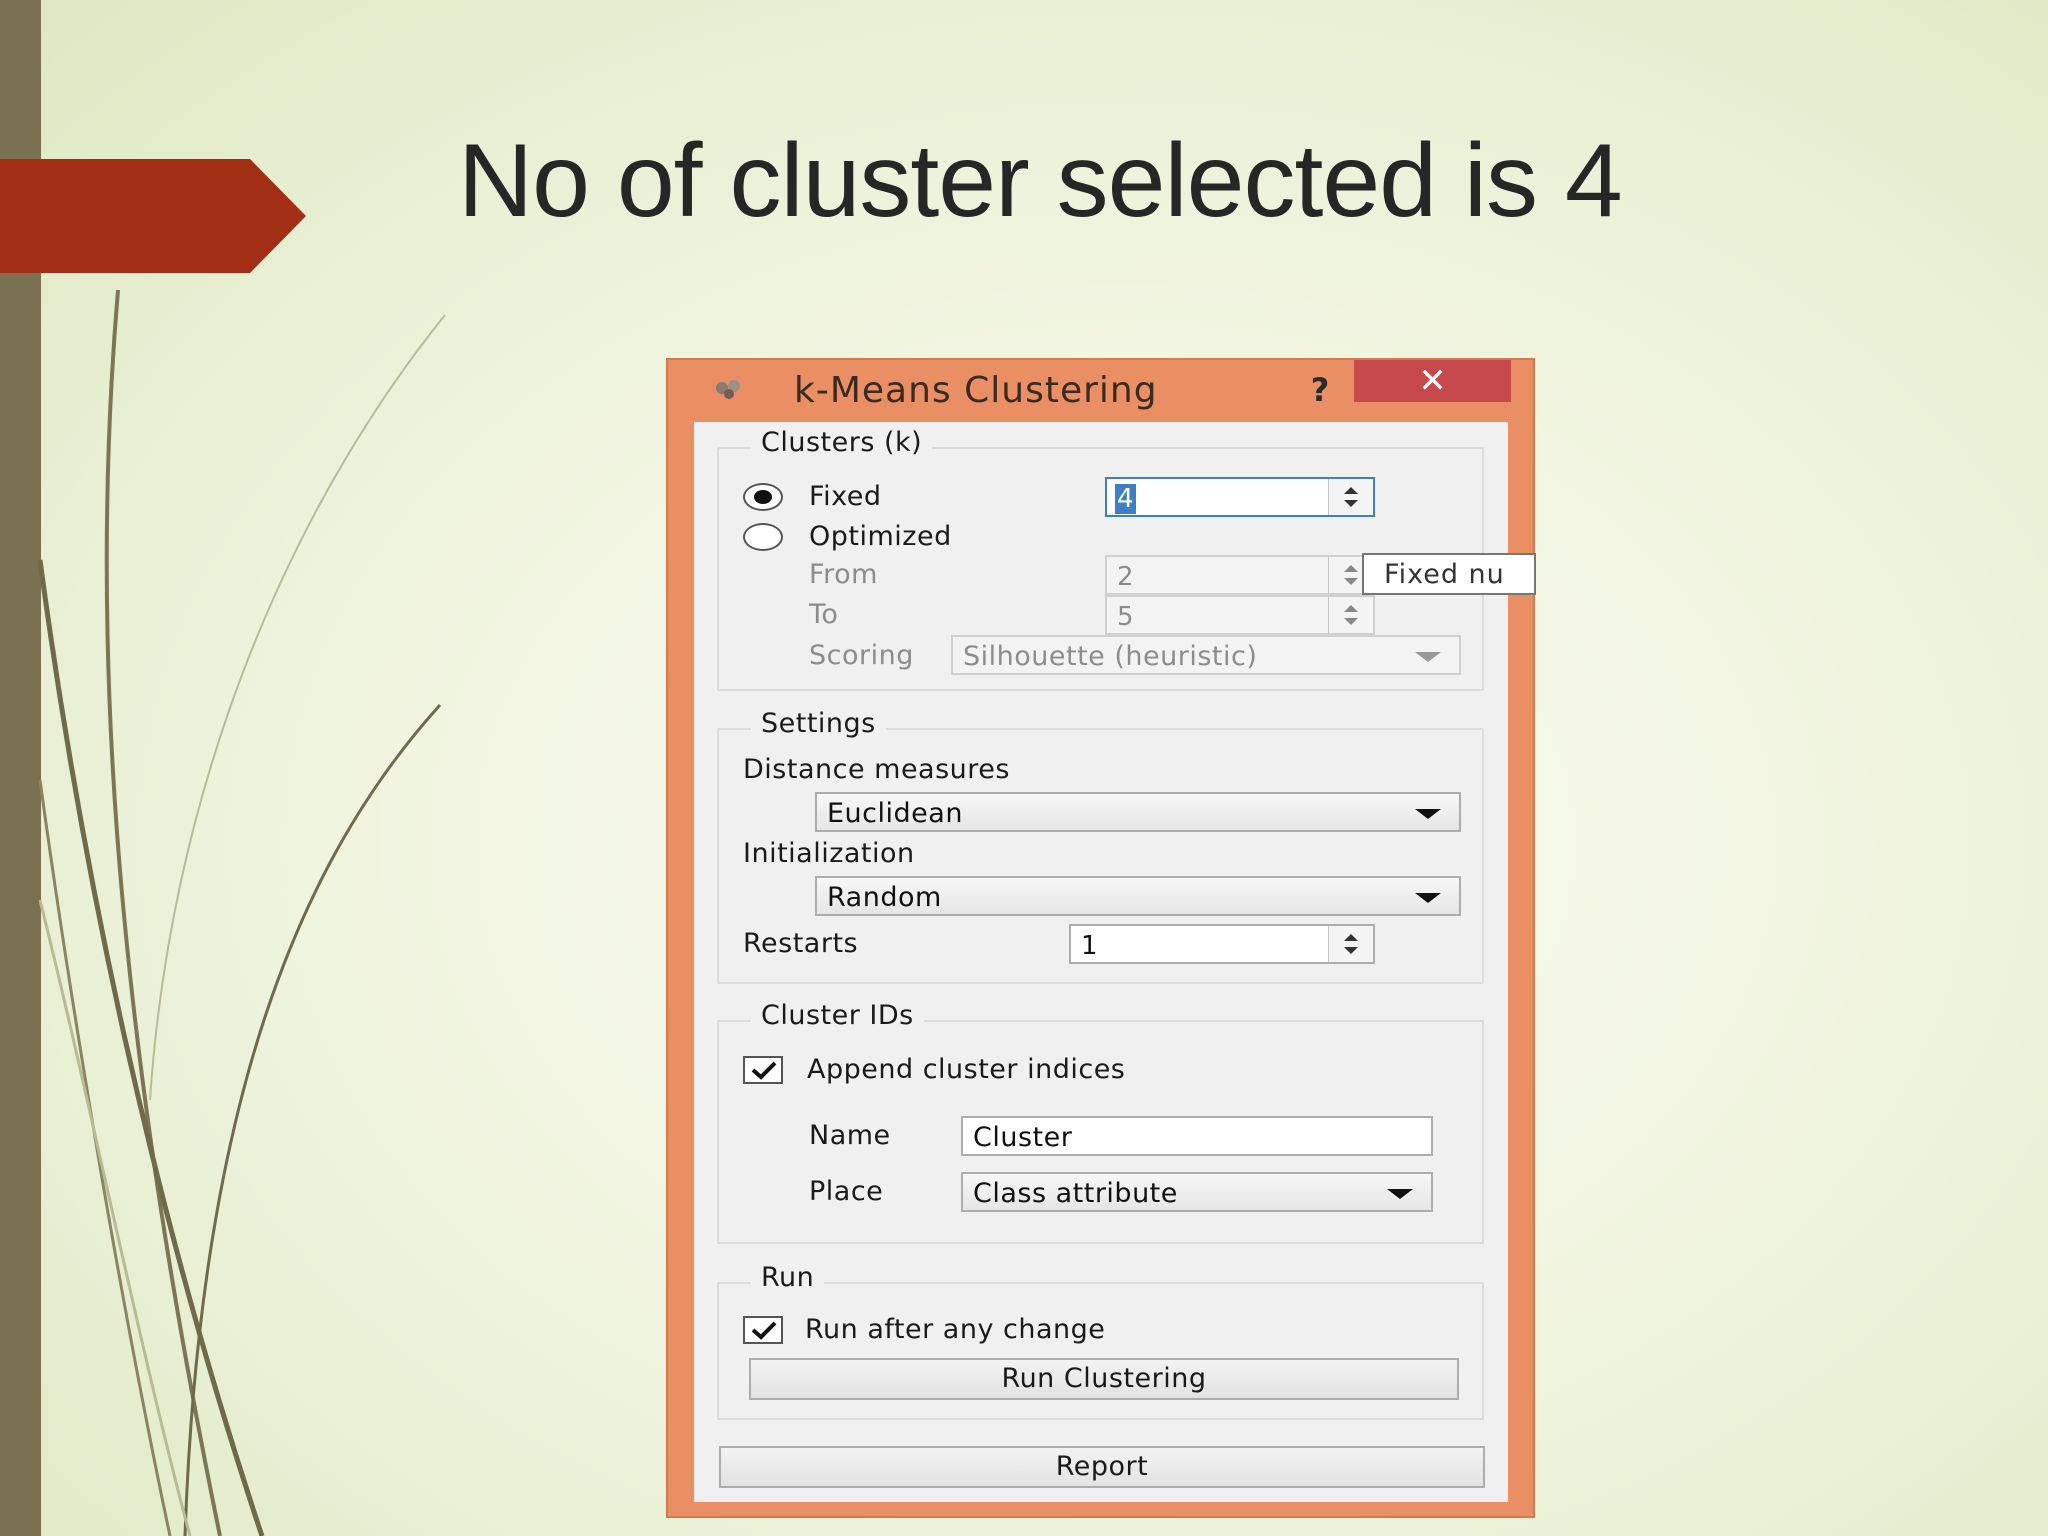 This screenshot has width=2048, height=1536. Describe the element at coordinates (1240, 497) in the screenshot. I see `fixed-k-spinbox: 4` at that location.